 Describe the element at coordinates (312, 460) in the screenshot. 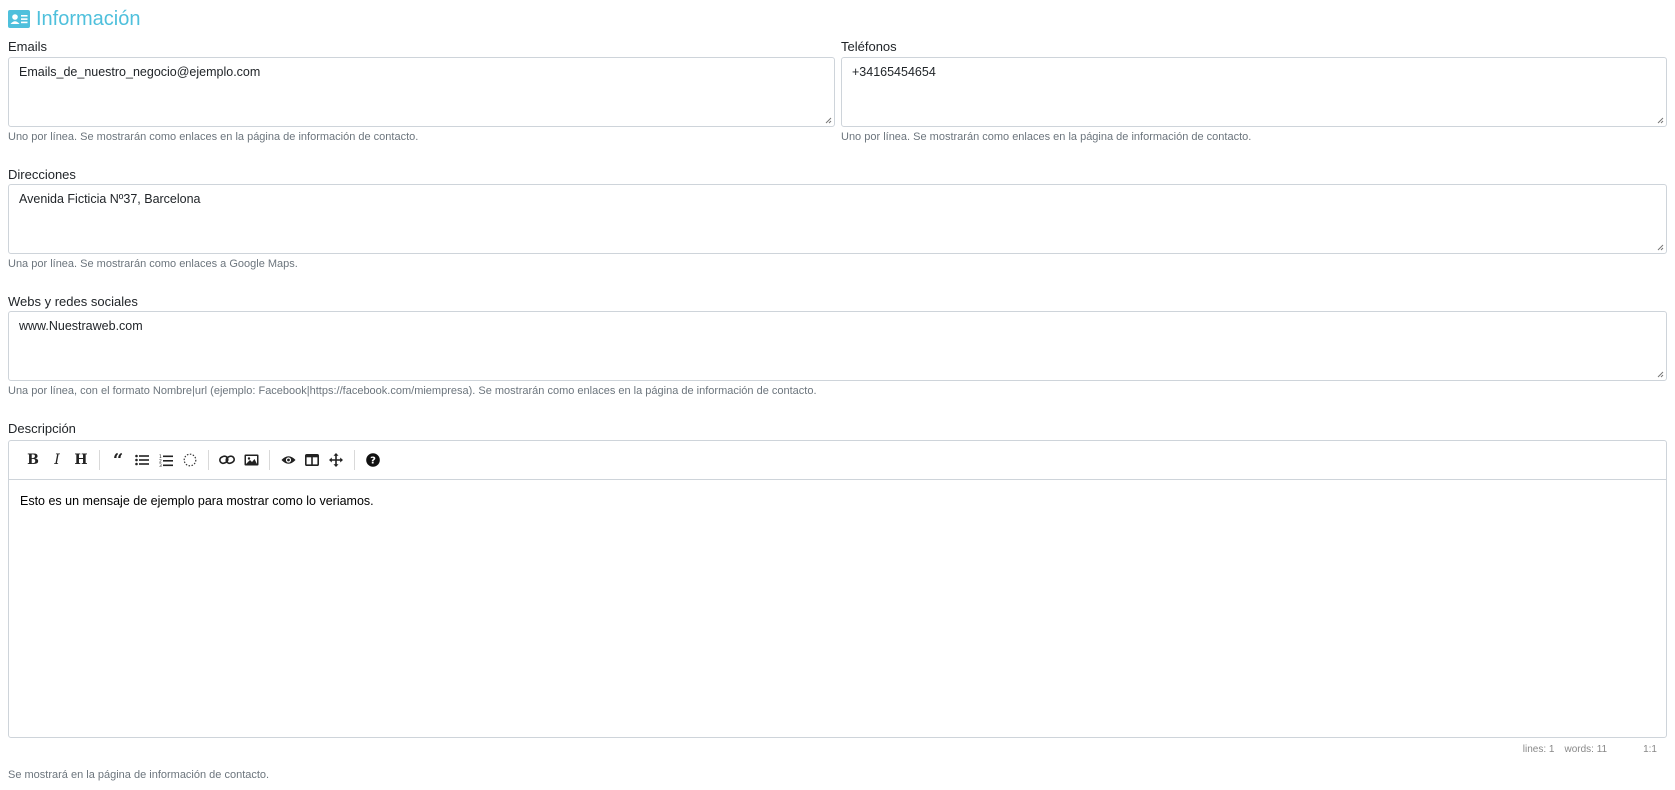

I see `side-by-side-icon` at that location.